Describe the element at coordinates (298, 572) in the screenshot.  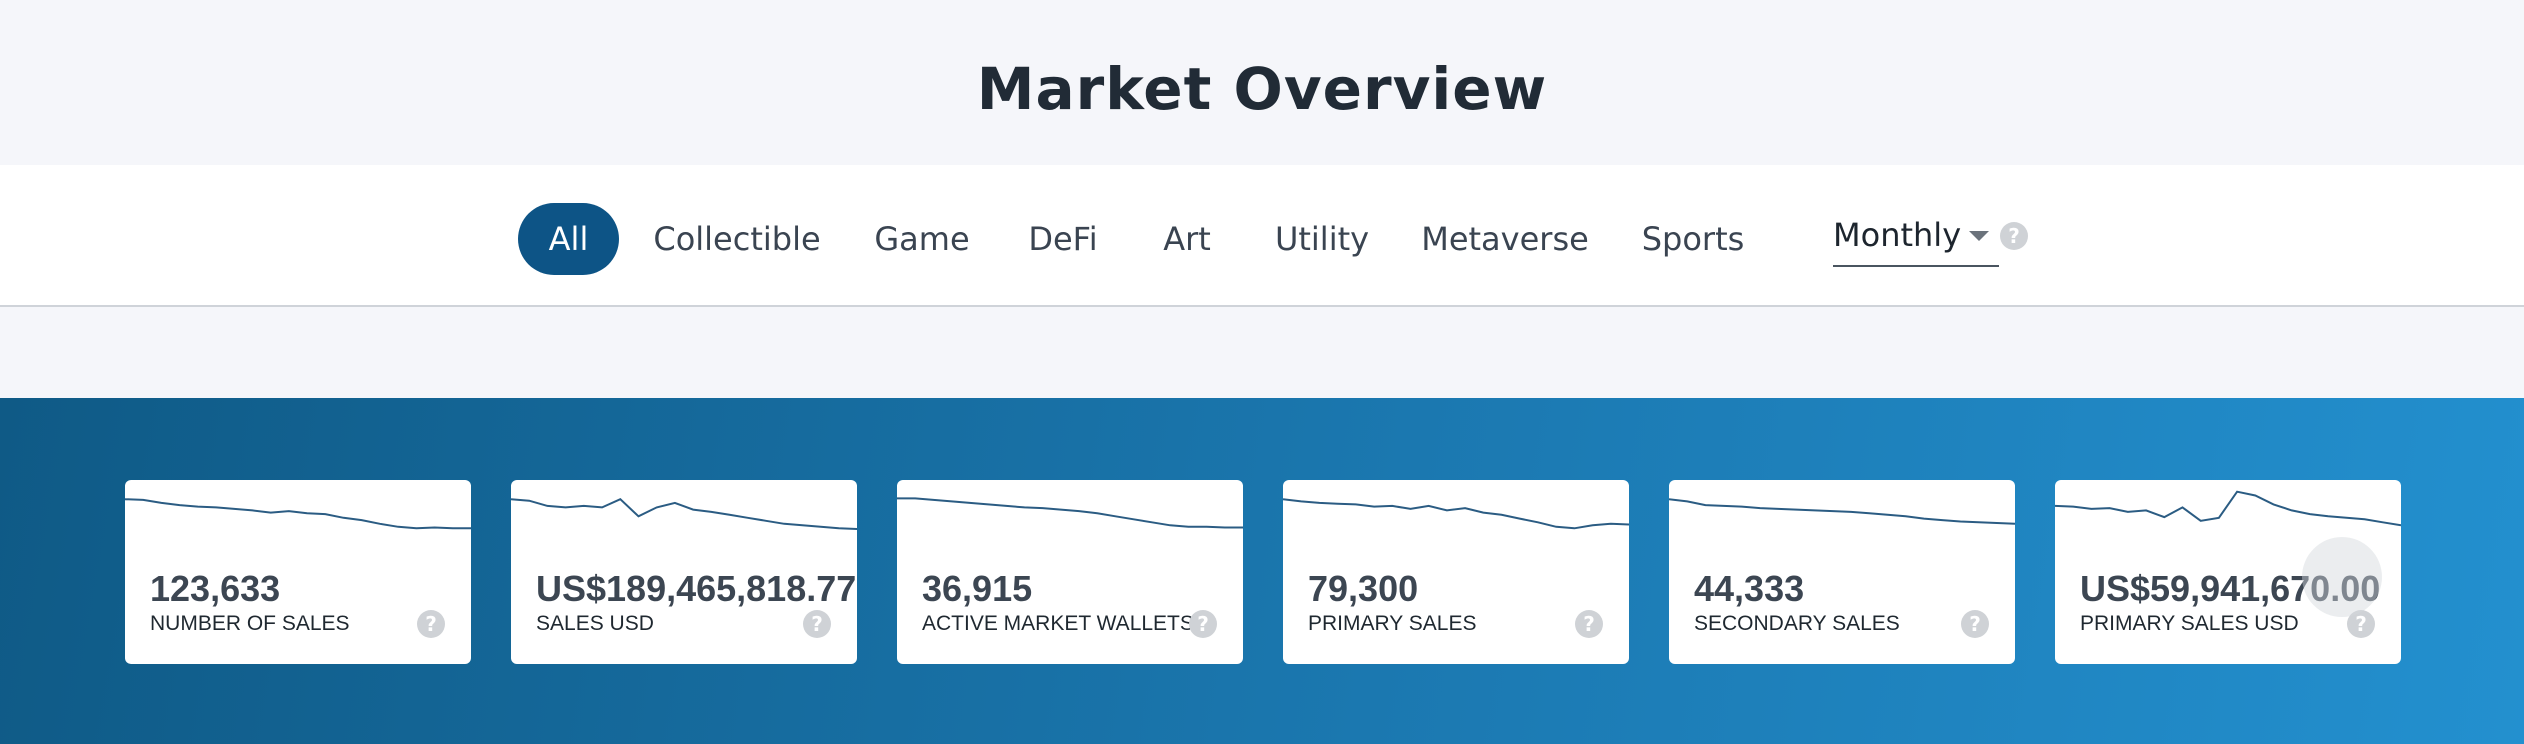
I see `metric-card-number-of-sales: 123,633 NUMBER OF SALES ?` at that location.